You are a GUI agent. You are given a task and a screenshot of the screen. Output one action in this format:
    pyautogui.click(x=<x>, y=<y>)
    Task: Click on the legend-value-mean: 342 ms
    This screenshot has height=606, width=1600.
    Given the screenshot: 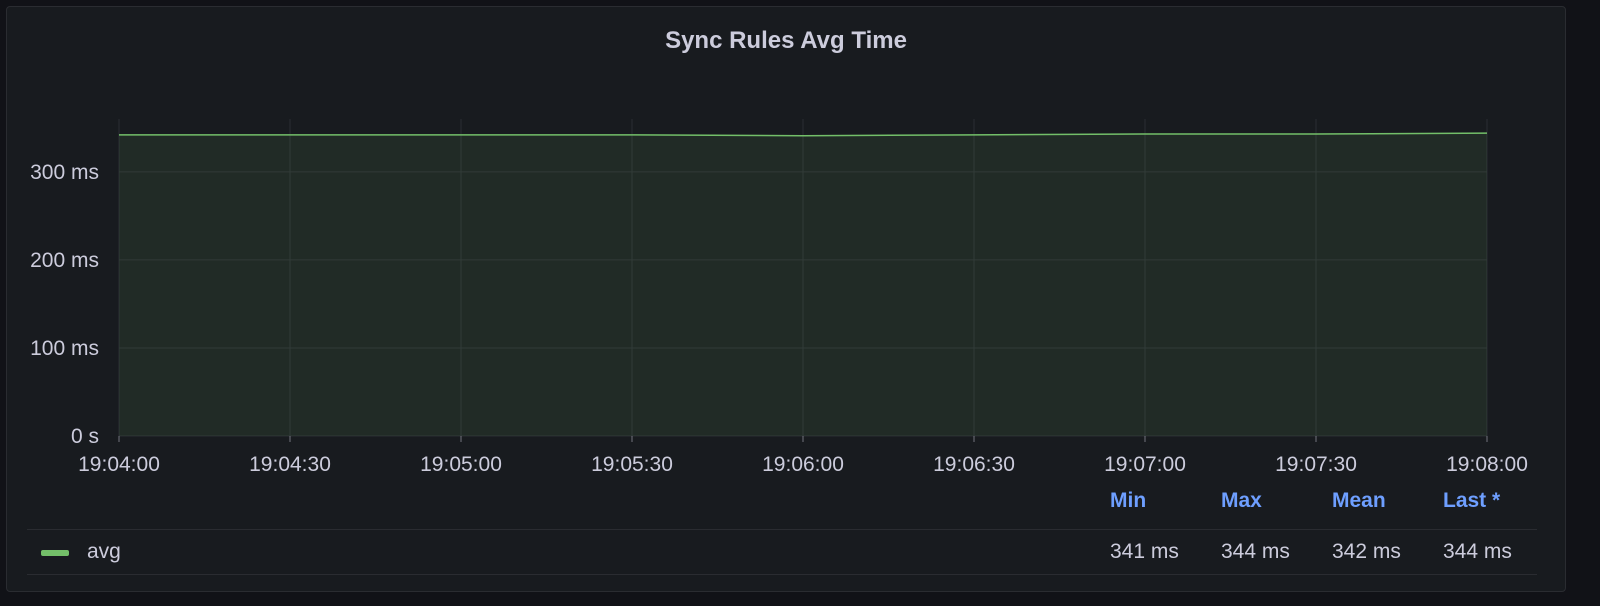 What is the action you would take?
    pyautogui.click(x=1366, y=551)
    